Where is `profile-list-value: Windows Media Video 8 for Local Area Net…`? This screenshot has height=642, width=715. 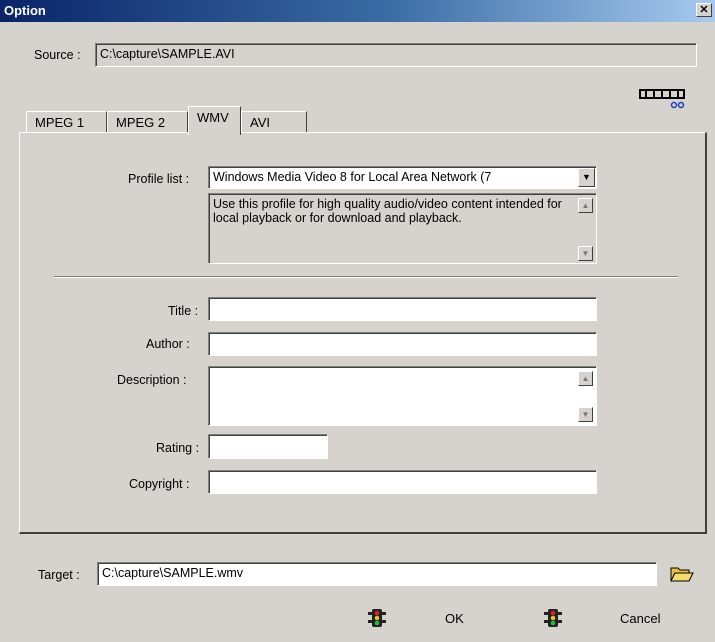 profile-list-value: Windows Media Video 8 for Local Area Net… is located at coordinates (352, 177).